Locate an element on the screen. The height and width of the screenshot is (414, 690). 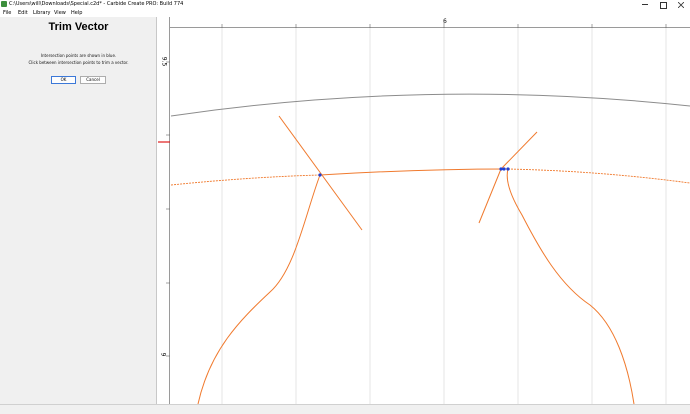
right-cross-line-a is located at coordinates (519, 150).